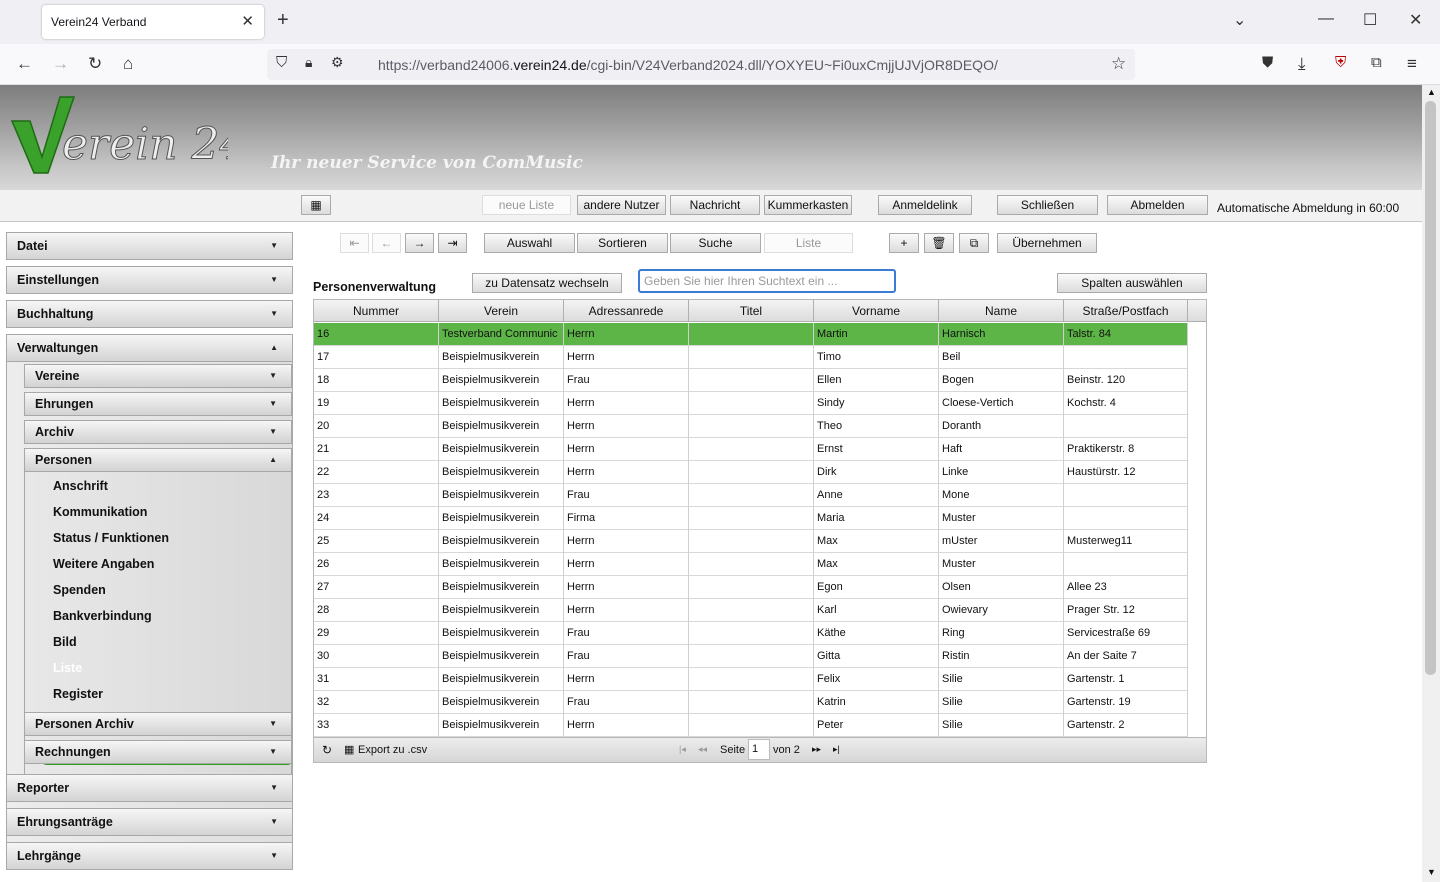 The height and width of the screenshot is (882, 1440). I want to click on page-number-input: 1, so click(759, 749).